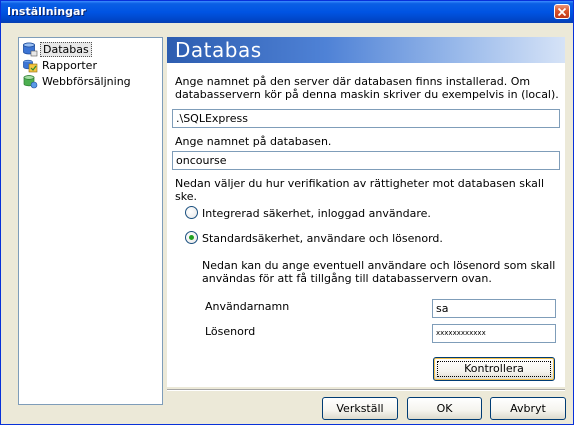  I want to click on sidebar-item-webbforsaljning: Webbförsäljning, so click(89, 81).